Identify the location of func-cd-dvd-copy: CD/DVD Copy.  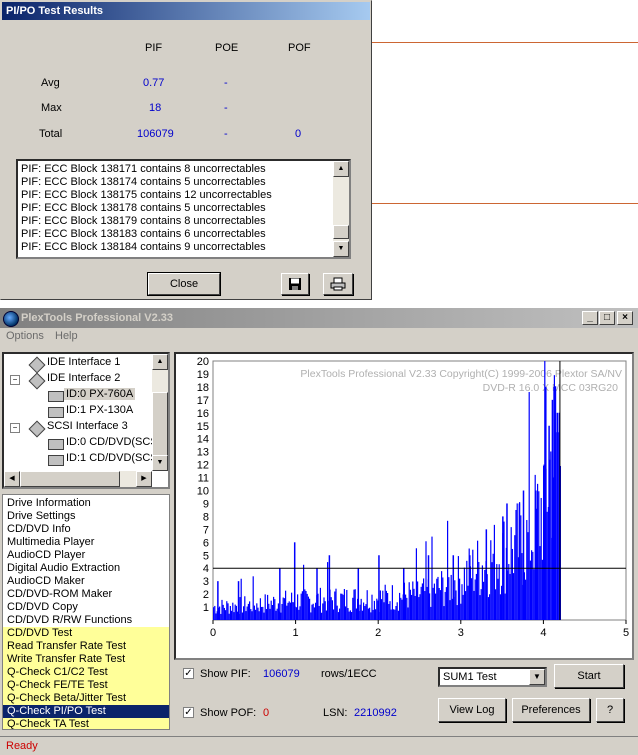
(86, 607).